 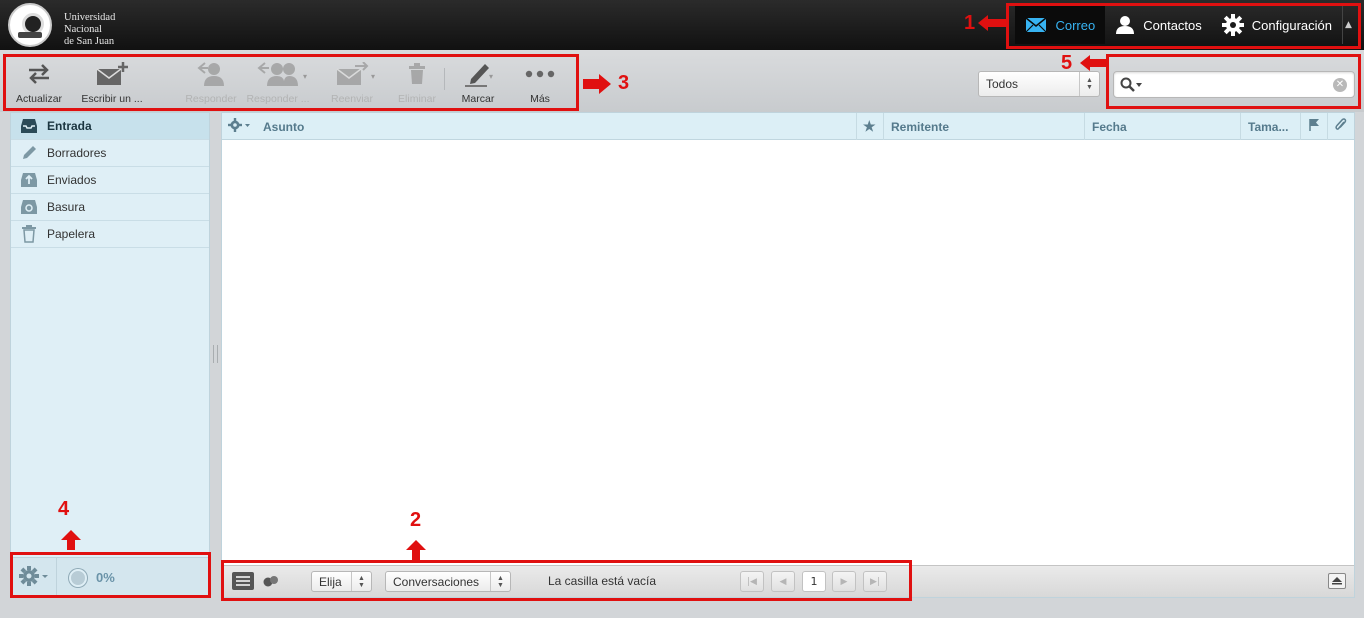 I want to click on sent-icon, so click(x=29, y=180).